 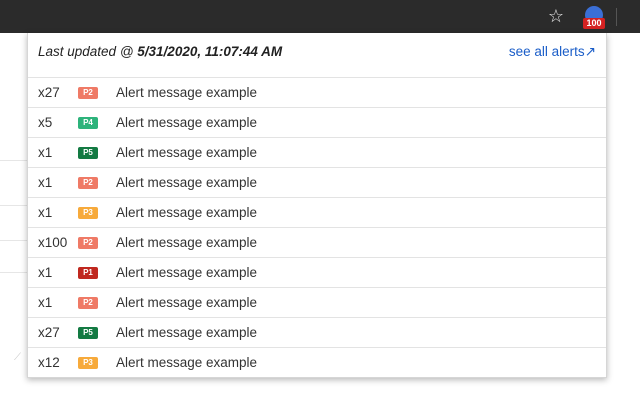 I want to click on alert-row: x1 P1 Alert message example, so click(x=317, y=273).